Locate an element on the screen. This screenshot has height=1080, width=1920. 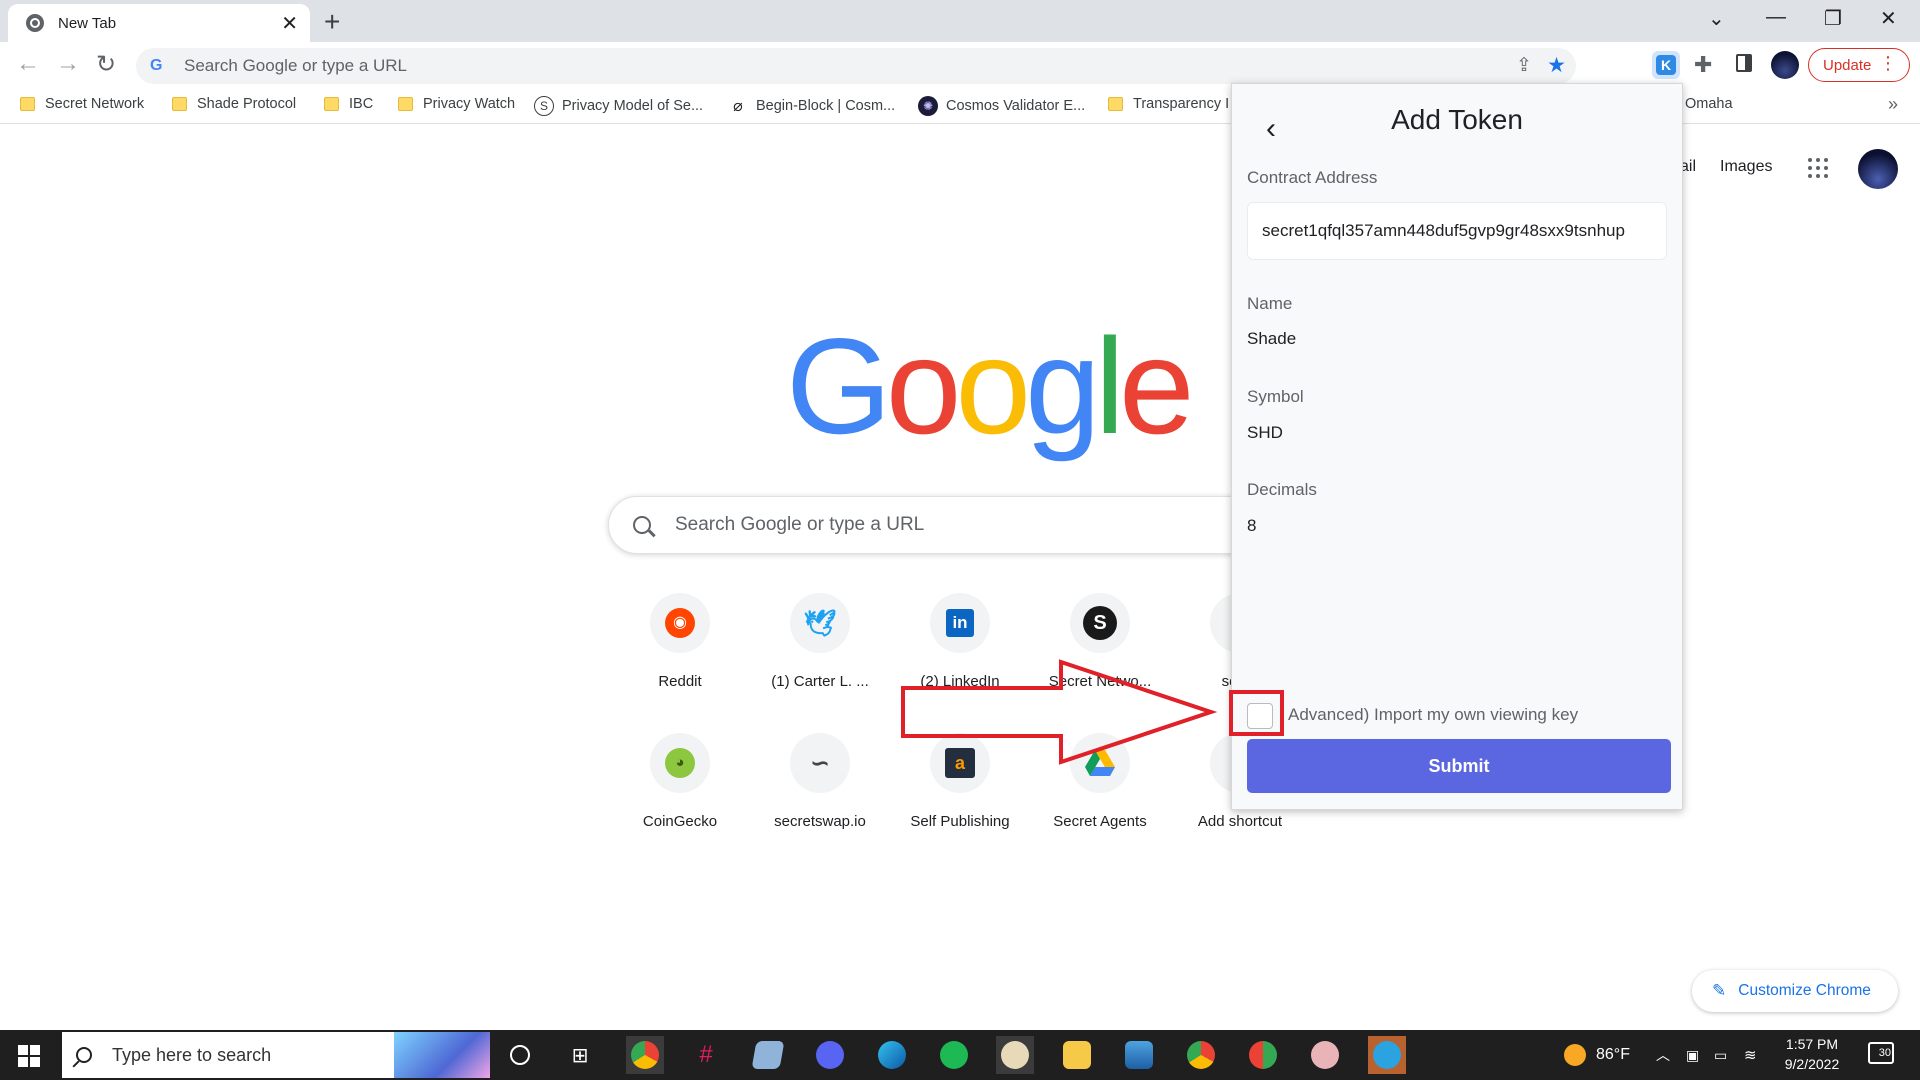
close-icon: ✕ is located at coordinates (289, 23).